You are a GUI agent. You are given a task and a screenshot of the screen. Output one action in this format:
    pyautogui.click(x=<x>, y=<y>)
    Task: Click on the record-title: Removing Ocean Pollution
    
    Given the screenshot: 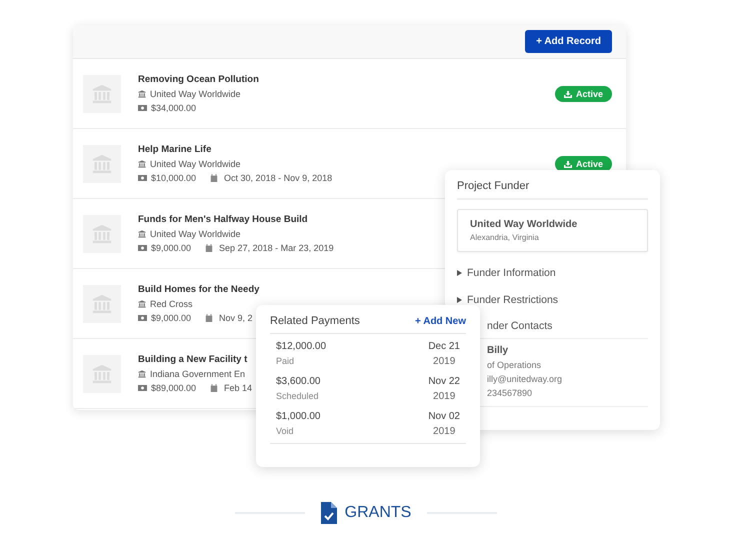 What is the action you would take?
    pyautogui.click(x=198, y=79)
    